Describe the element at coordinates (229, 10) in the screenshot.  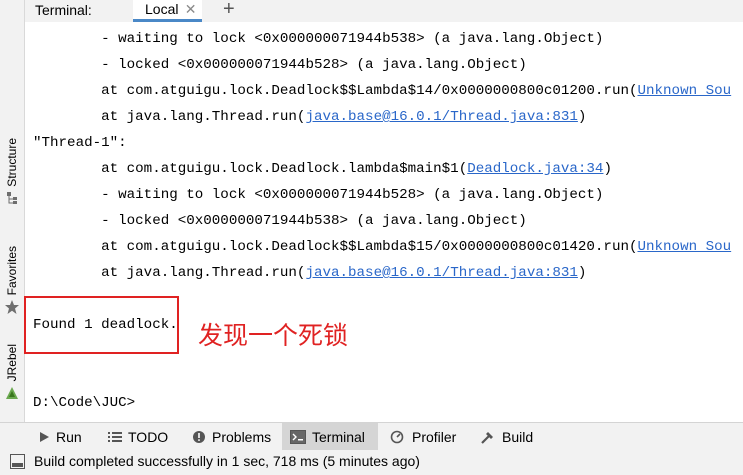
I see `new-tab-plus-icon: +` at that location.